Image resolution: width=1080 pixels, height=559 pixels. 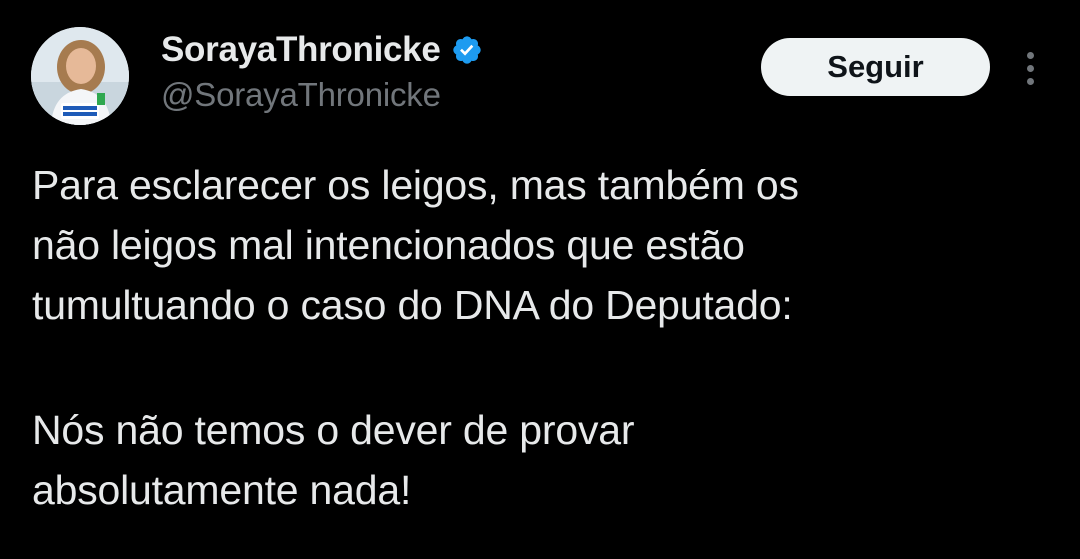 I want to click on tweet-line: Para esclarecer os leigos, mas também os, so click(x=415, y=185).